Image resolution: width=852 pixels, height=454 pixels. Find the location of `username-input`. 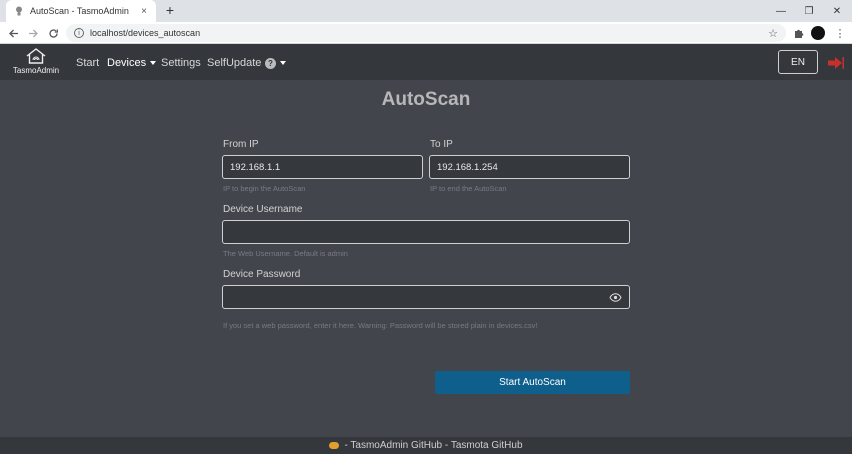

username-input is located at coordinates (426, 232).